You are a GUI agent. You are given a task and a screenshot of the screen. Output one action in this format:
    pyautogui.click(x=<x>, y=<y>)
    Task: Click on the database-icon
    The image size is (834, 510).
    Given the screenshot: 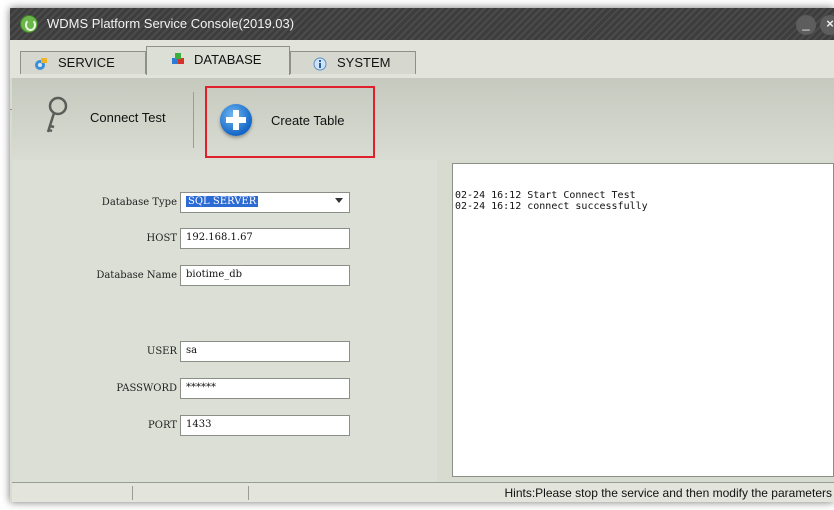 What is the action you would take?
    pyautogui.click(x=178, y=58)
    